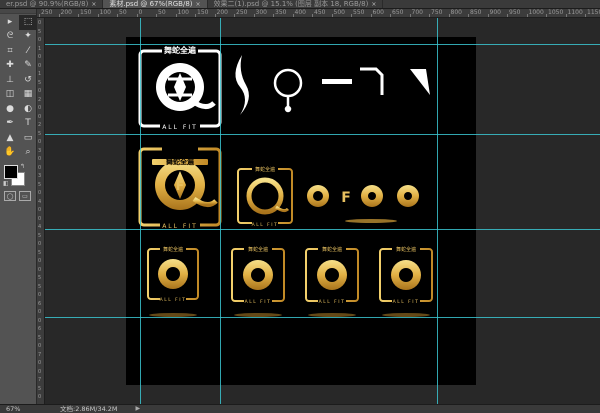 The width and height of the screenshot is (600, 413). Describe the element at coordinates (258, 302) in the screenshot. I see `logo-small-2-sub: ALL FIT` at that location.